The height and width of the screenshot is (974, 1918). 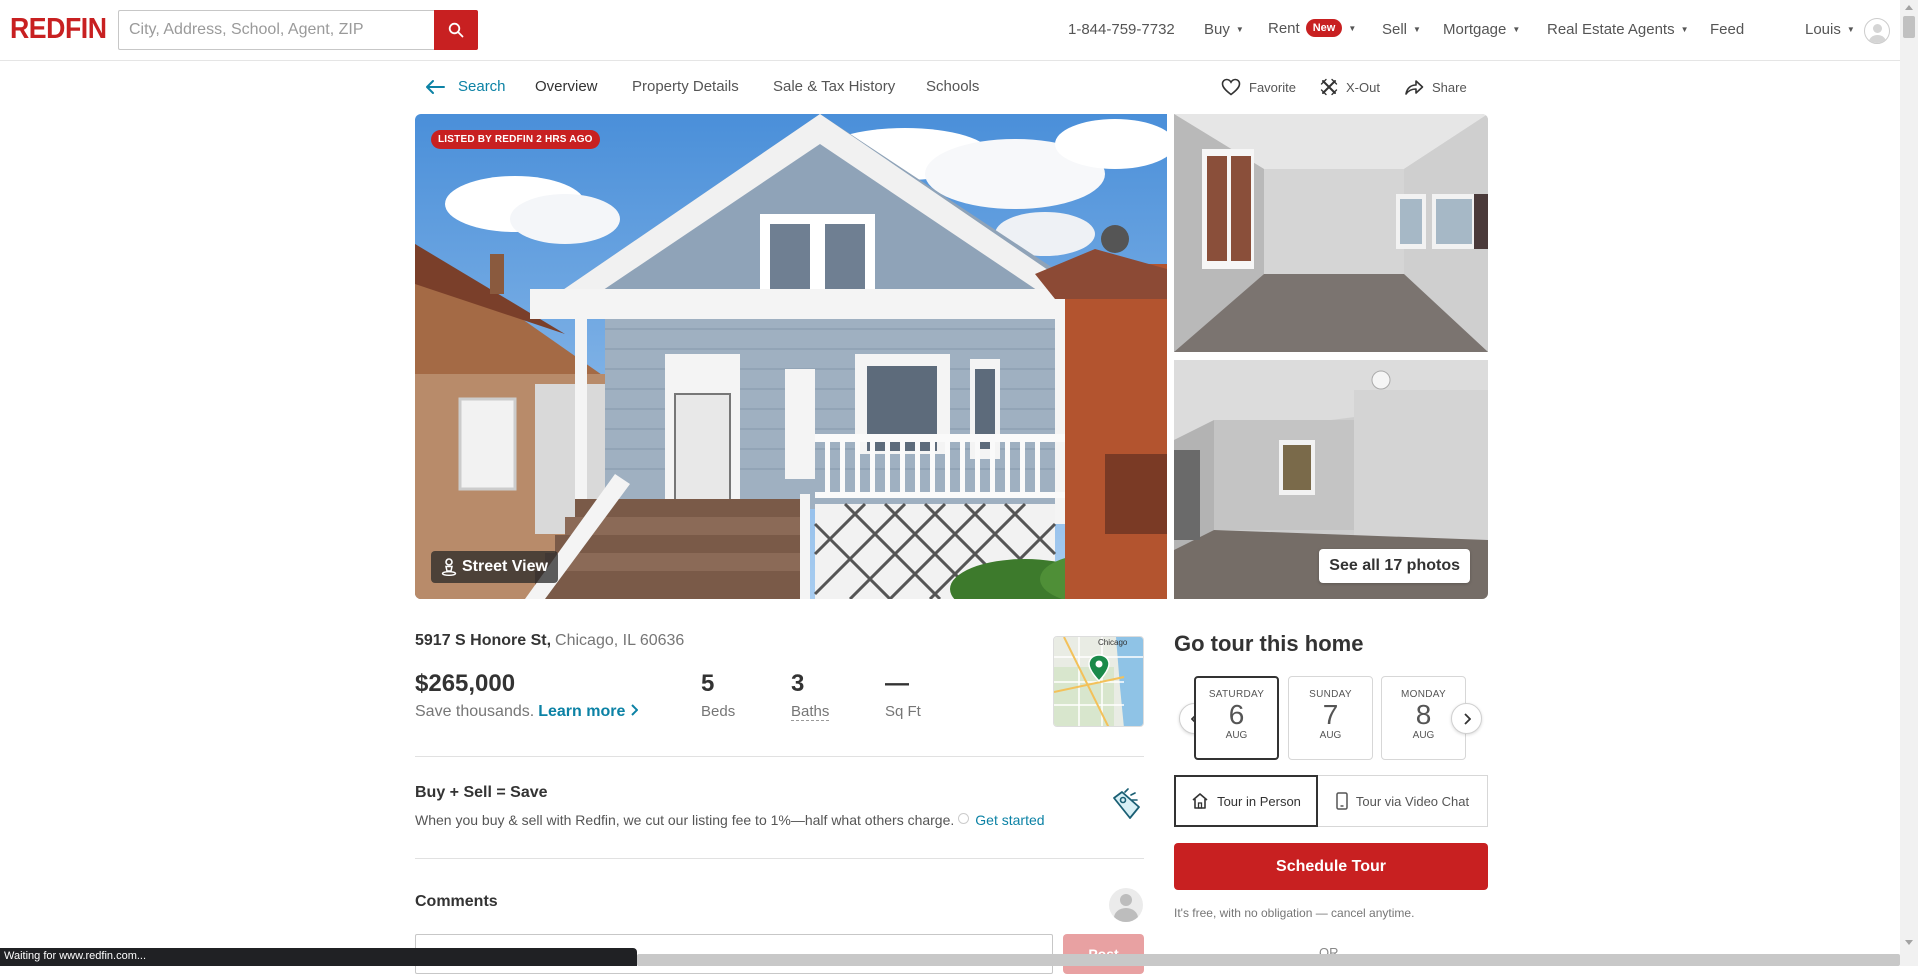 What do you see at coordinates (475, 711) in the screenshot?
I see `save-thousands-text: Save thousands.` at bounding box center [475, 711].